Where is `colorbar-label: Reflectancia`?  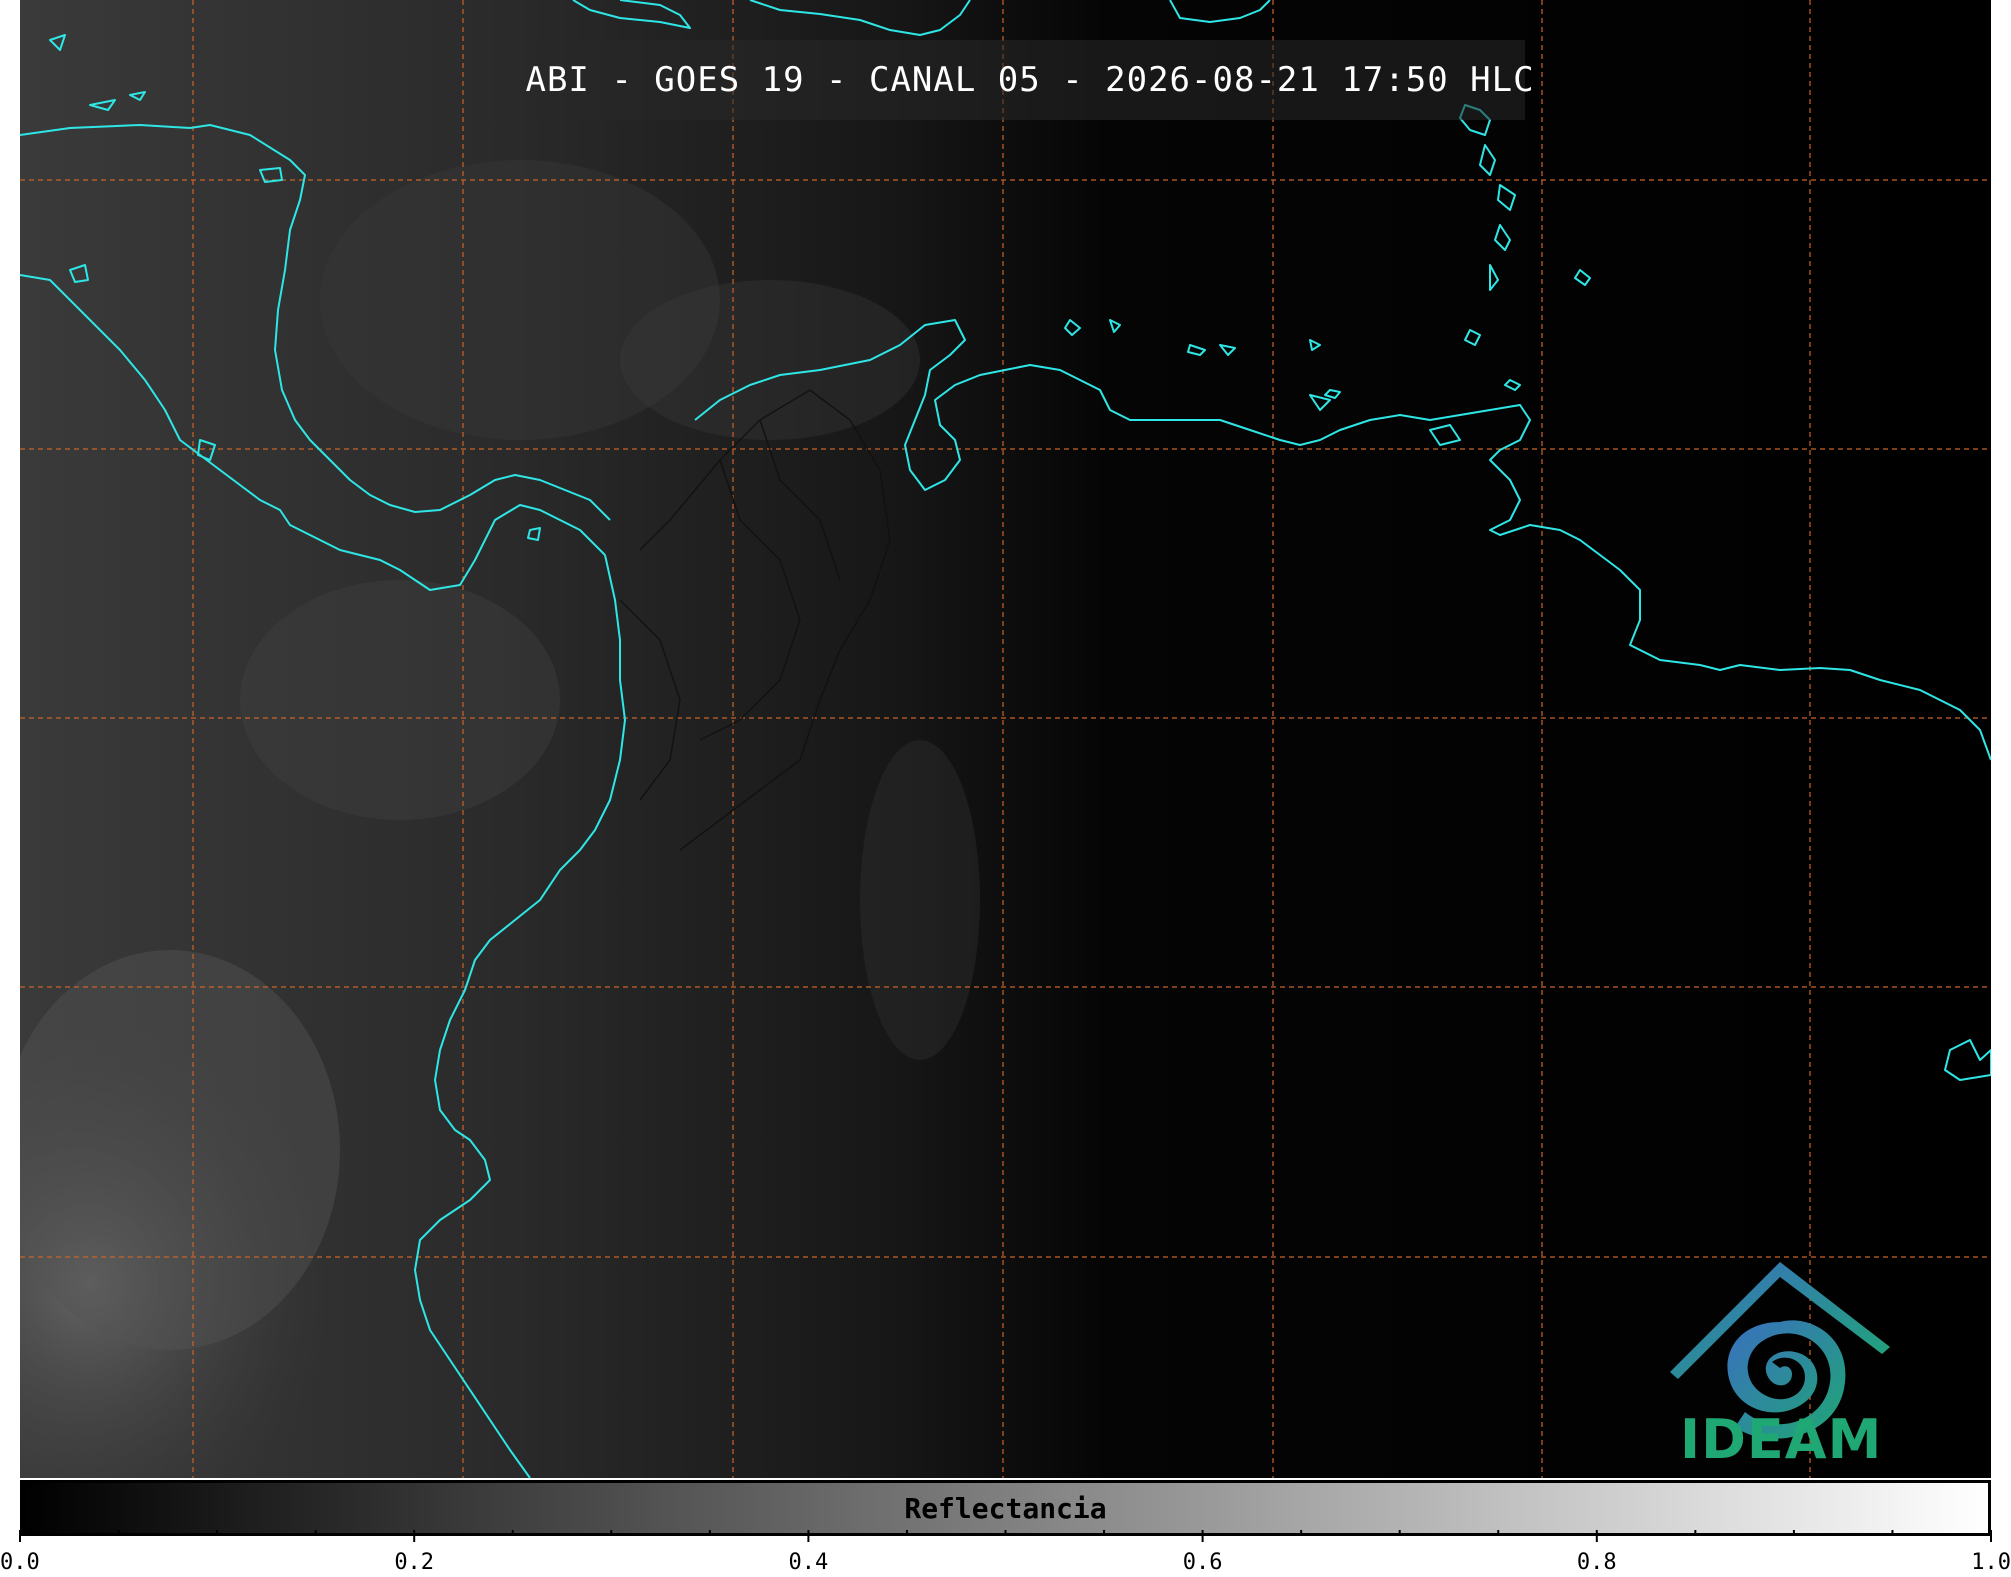 colorbar-label: Reflectancia is located at coordinates (1005, 1508).